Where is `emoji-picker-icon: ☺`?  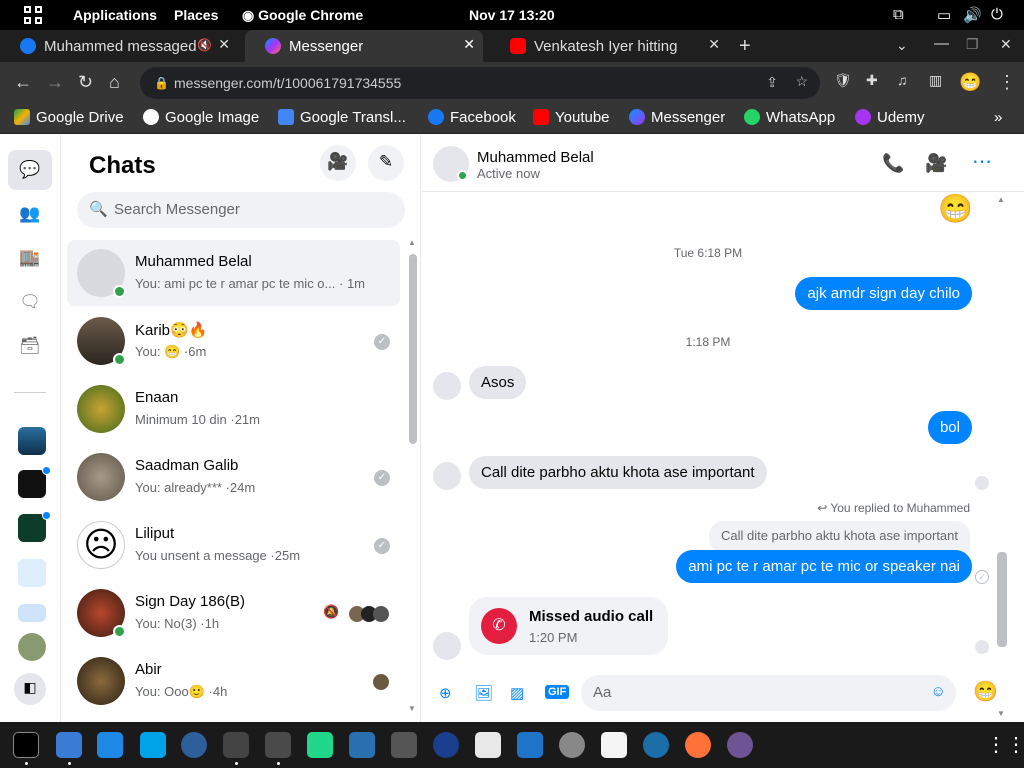 emoji-picker-icon: ☺ is located at coordinates (938, 691).